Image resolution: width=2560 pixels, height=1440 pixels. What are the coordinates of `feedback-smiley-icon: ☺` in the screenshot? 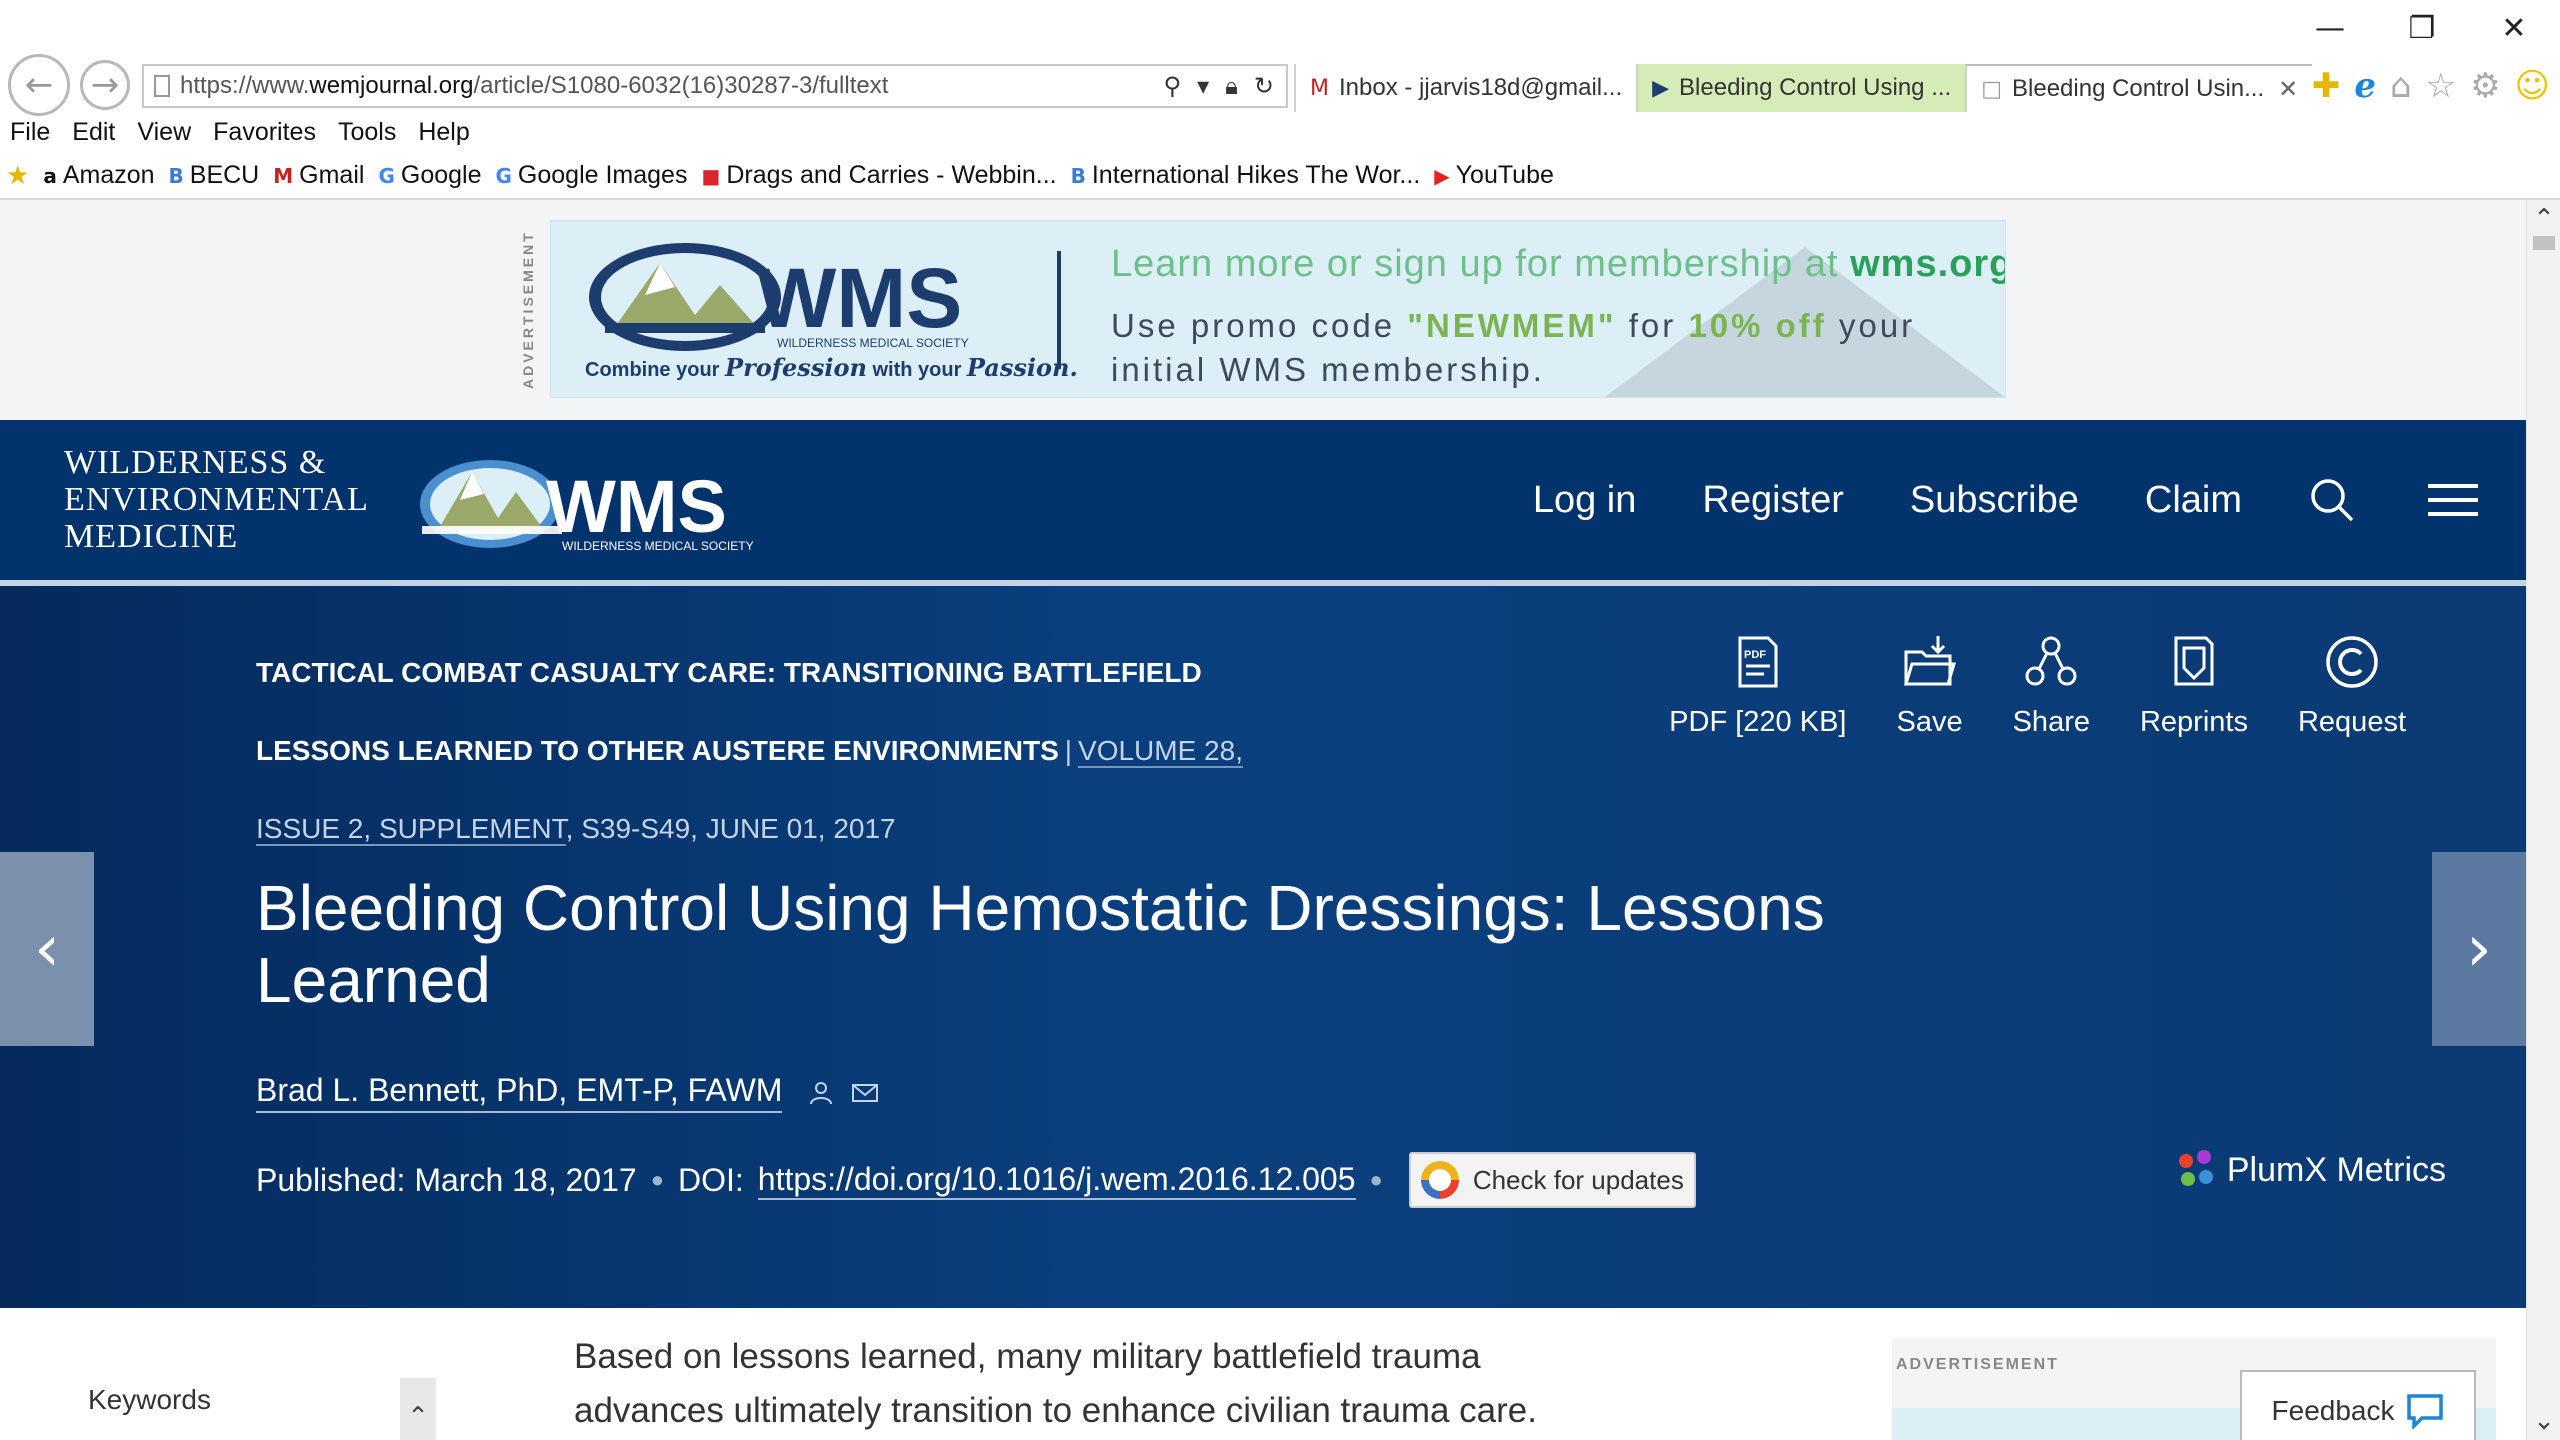 It's located at (2532, 86).